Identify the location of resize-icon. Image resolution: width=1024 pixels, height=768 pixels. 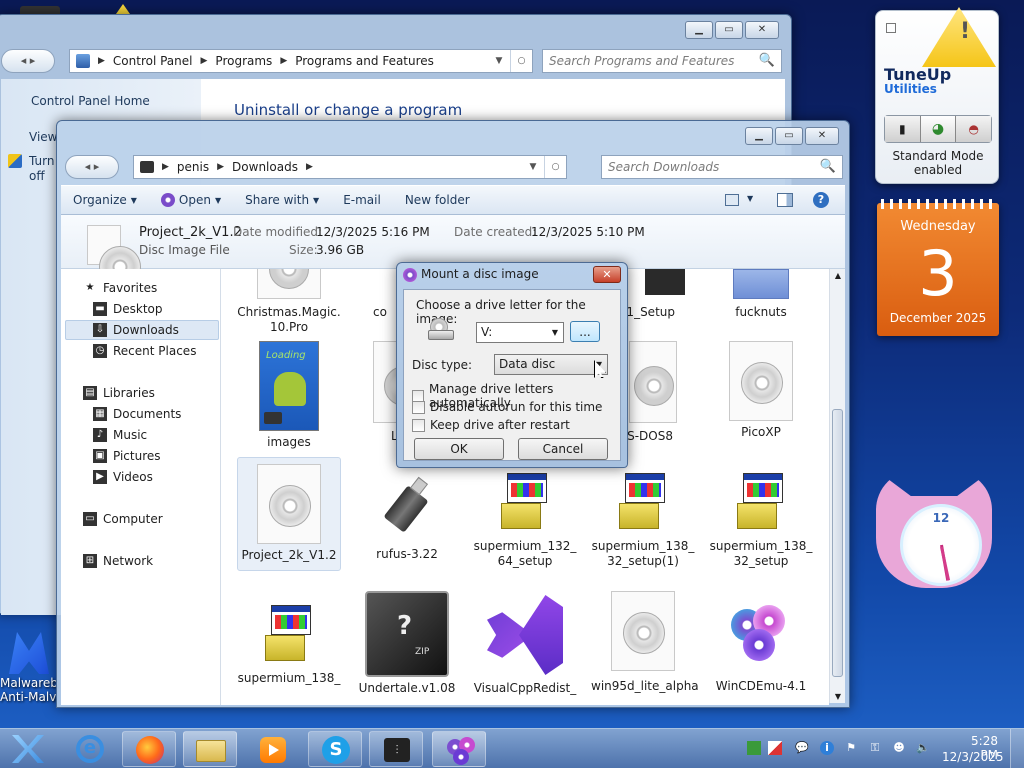
(891, 28).